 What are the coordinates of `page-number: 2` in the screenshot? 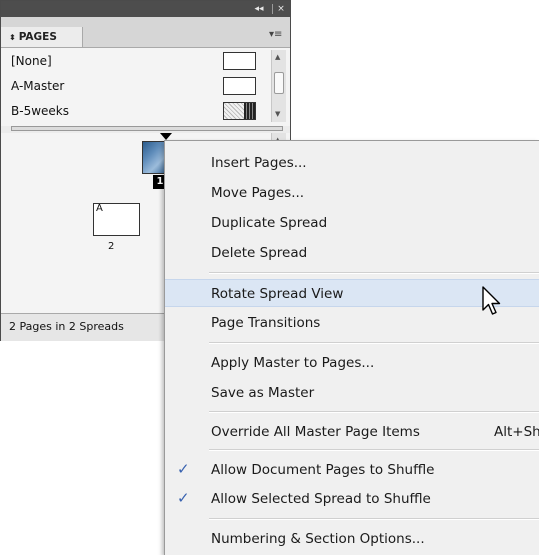 It's located at (111, 246).